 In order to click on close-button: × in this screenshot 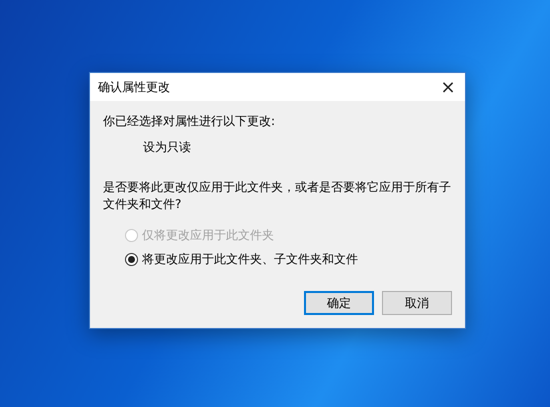, I will do `click(448, 87)`.